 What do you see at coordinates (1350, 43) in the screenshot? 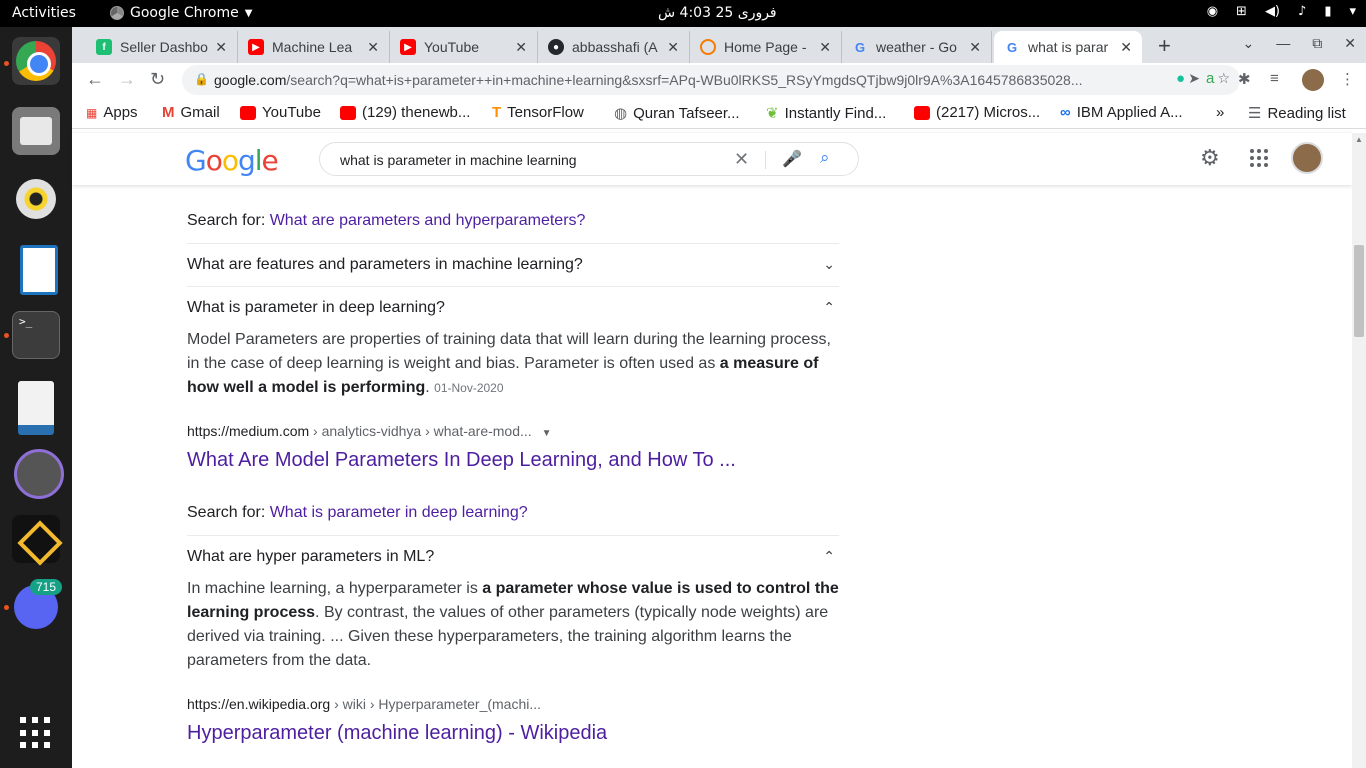
I see `close-window-icon: ✕` at bounding box center [1350, 43].